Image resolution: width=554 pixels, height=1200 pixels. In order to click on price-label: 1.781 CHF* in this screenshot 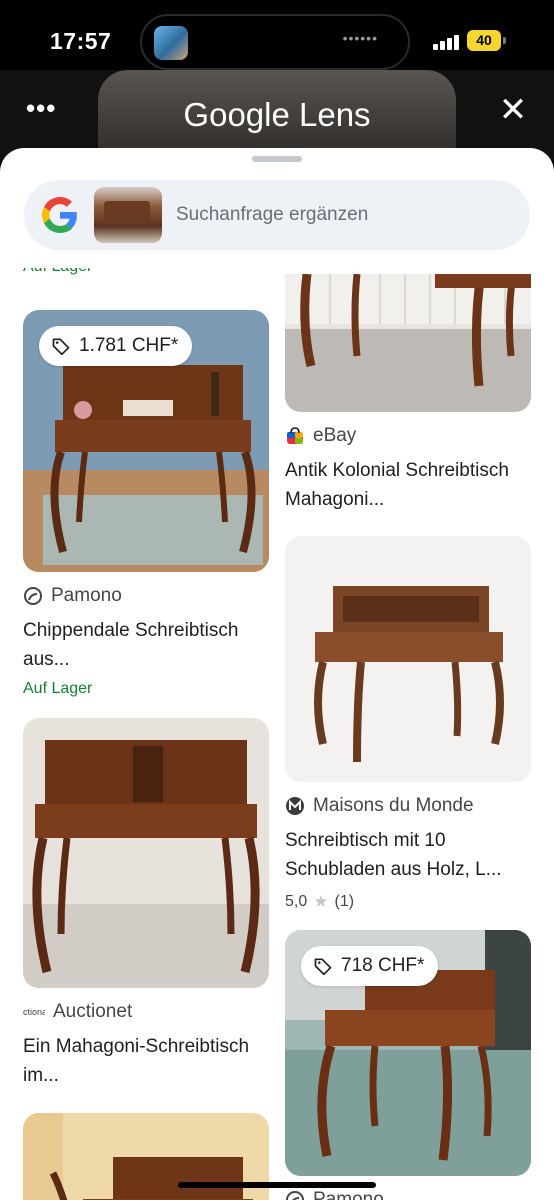, I will do `click(129, 345)`.